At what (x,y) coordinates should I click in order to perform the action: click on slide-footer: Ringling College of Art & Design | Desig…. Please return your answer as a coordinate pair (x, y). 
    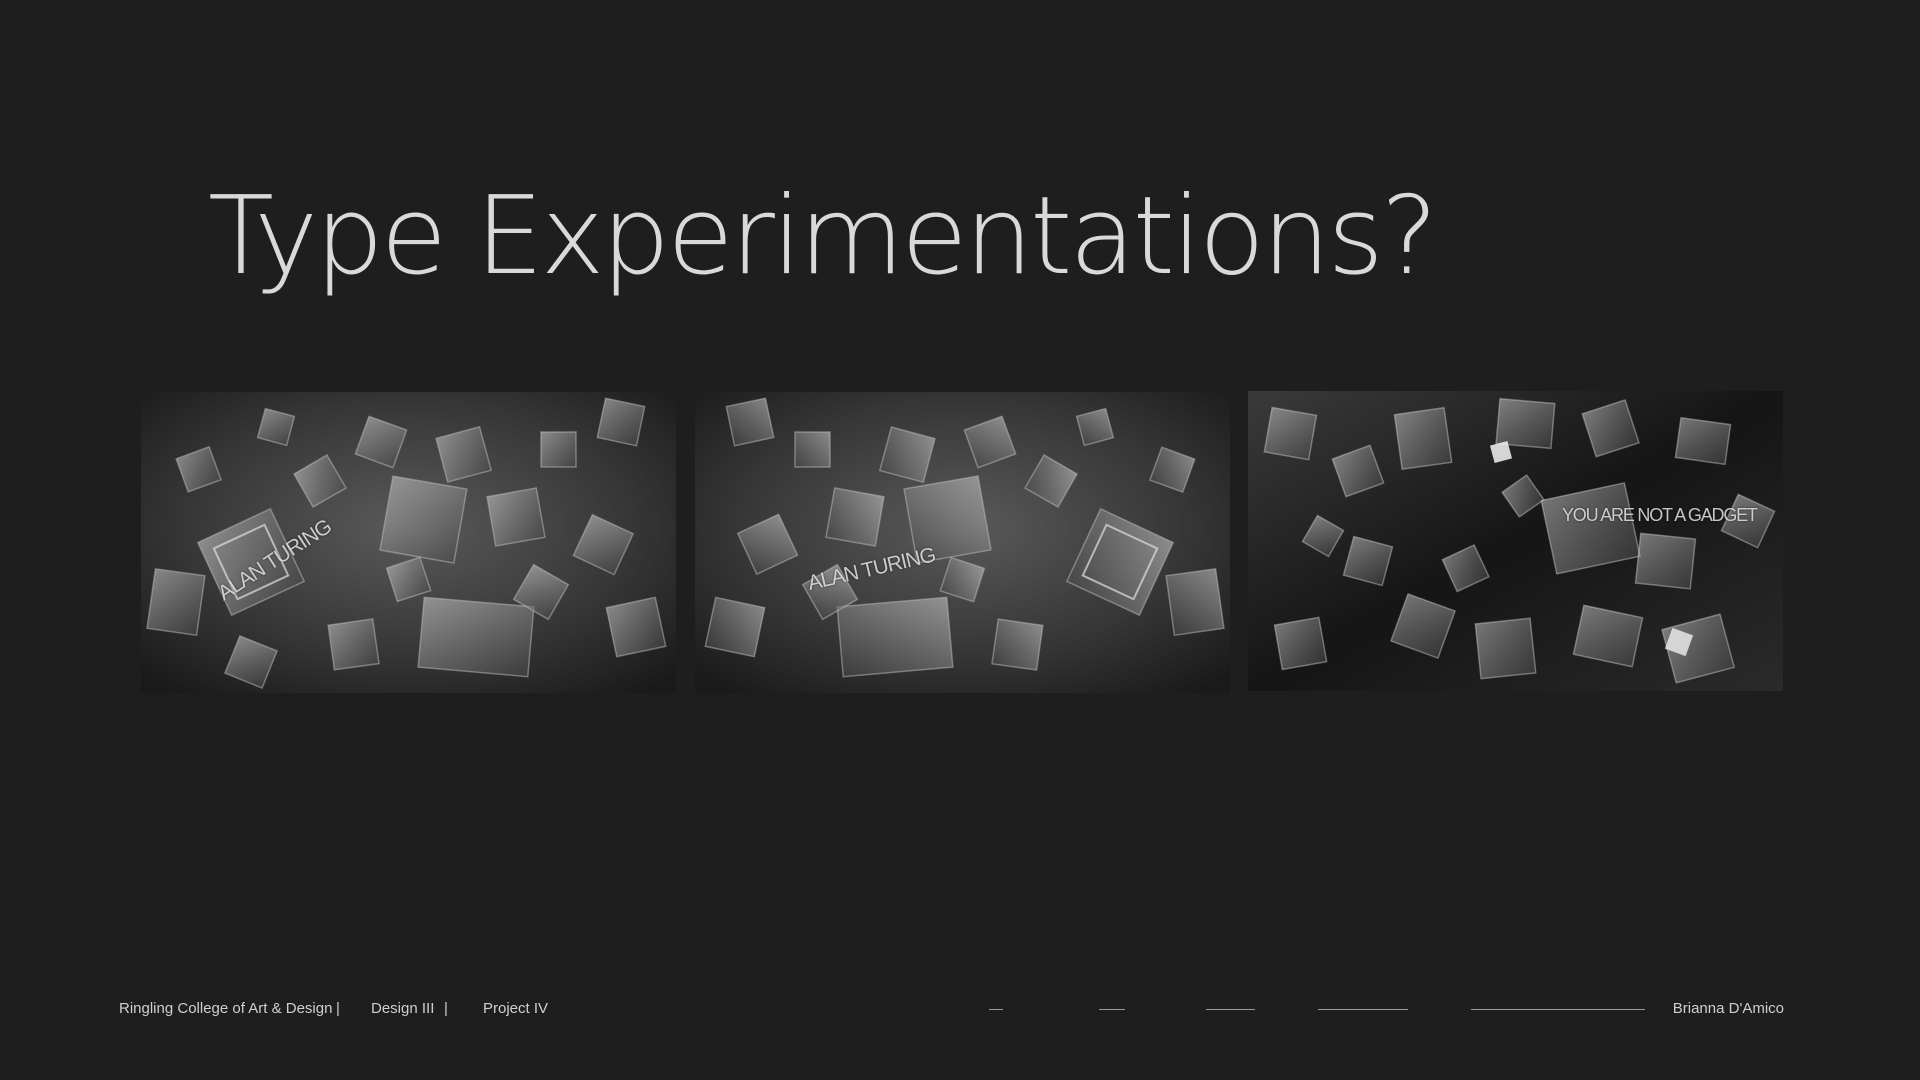
    Looking at the image, I should click on (960, 1010).